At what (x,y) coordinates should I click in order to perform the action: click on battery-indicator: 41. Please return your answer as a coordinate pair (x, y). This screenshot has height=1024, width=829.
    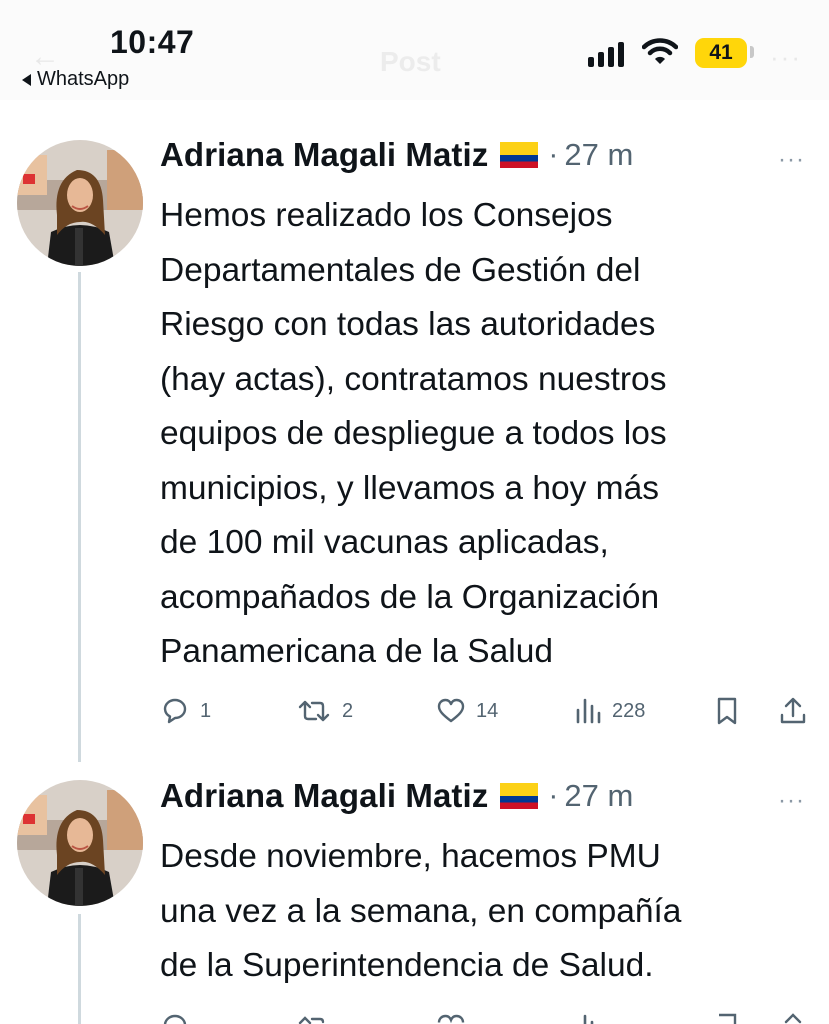
    Looking at the image, I should click on (721, 53).